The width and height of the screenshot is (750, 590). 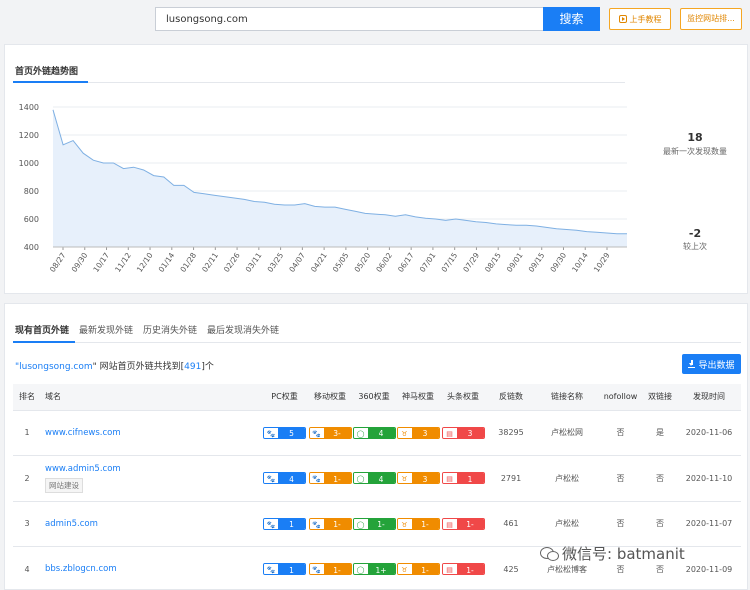 I want to click on rank-cell: 2, so click(x=27, y=478).